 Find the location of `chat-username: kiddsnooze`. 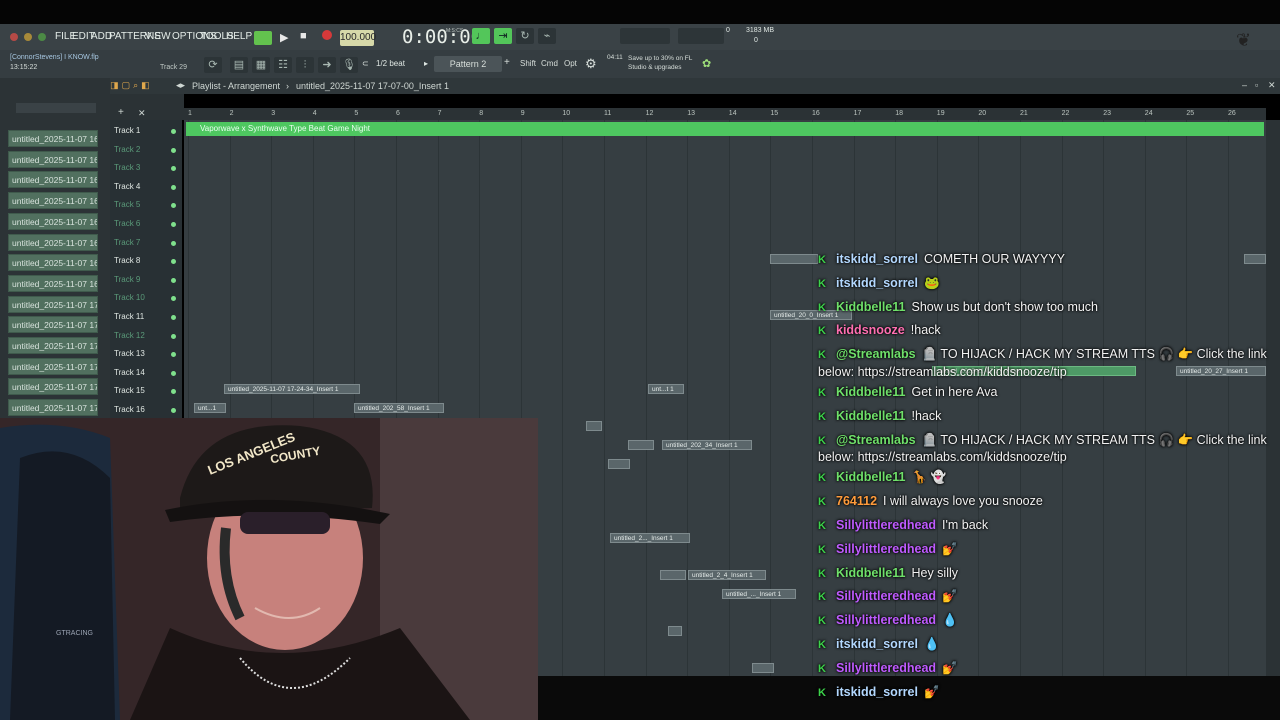

chat-username: kiddsnooze is located at coordinates (870, 330).